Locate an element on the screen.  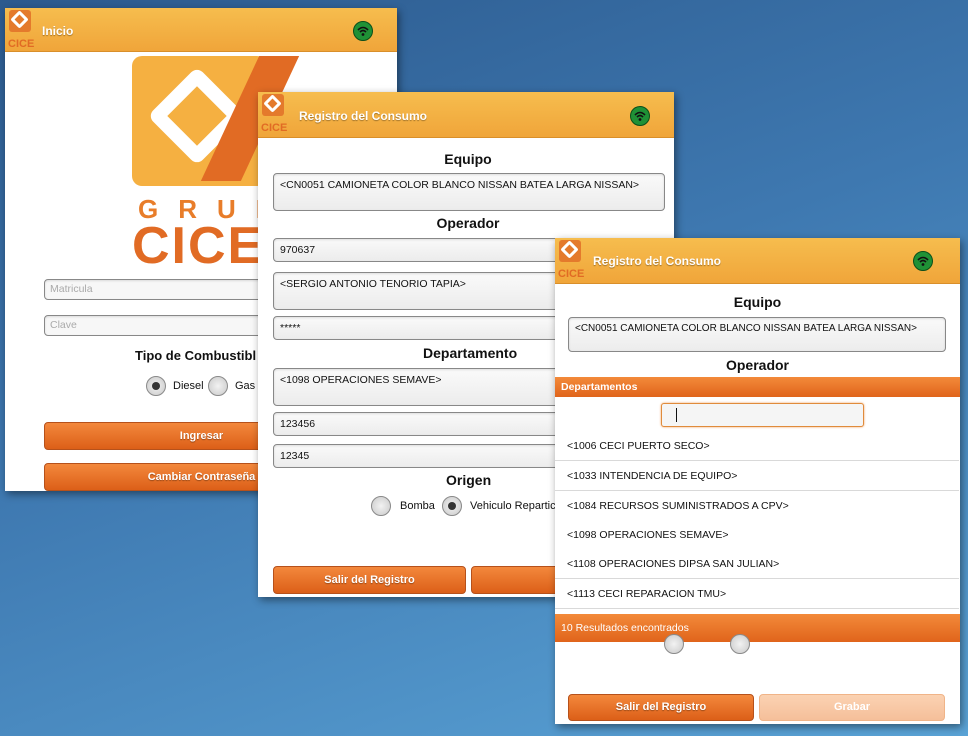
department-item: <1108 OPERACIONES DIPSA SAN JULIAN> is located at coordinates (757, 564).